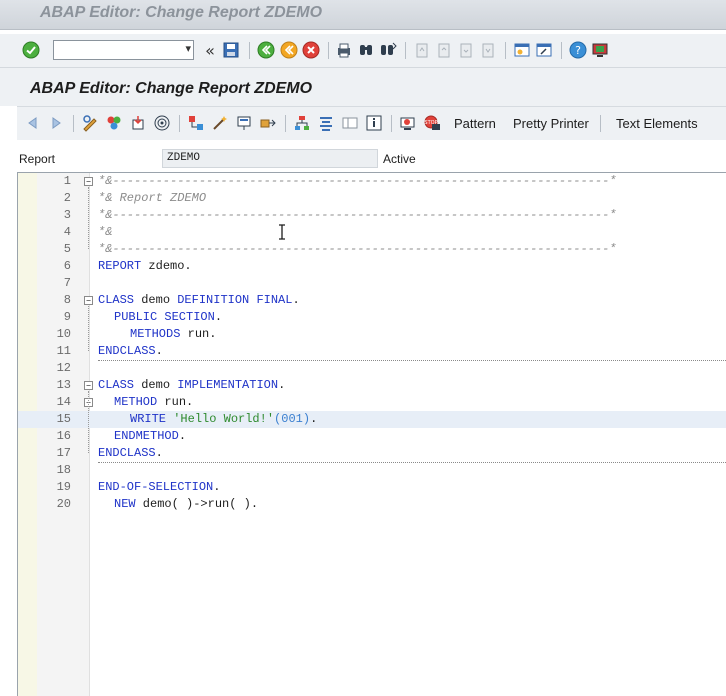 The height and width of the screenshot is (696, 726). What do you see at coordinates (63, 368) in the screenshot?
I see `line-number: 12` at bounding box center [63, 368].